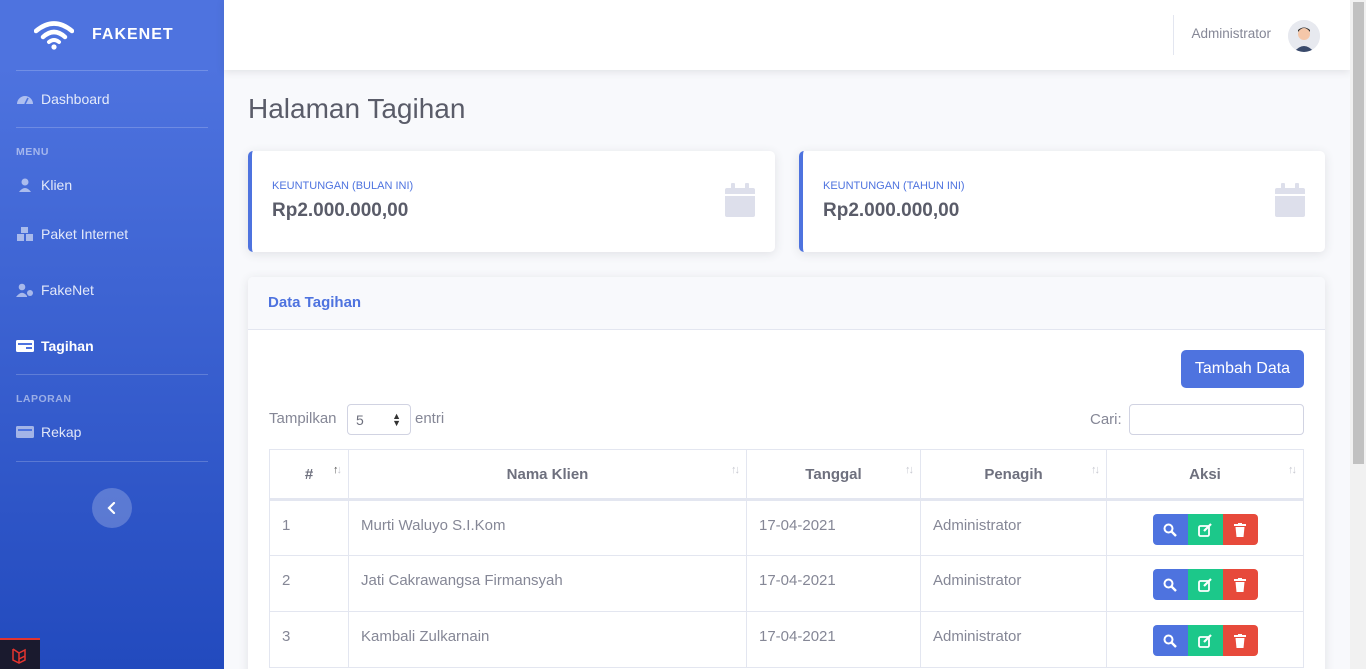 This screenshot has width=1366, height=669. Describe the element at coordinates (25, 234) in the screenshot. I see `boxes-icon` at that location.